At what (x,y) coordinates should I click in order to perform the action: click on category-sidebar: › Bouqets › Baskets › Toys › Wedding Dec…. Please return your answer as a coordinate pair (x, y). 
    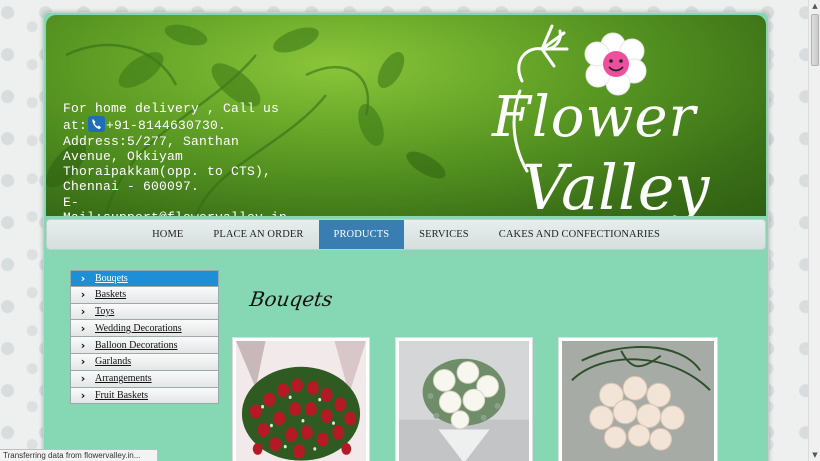
    Looking at the image, I should click on (144, 337).